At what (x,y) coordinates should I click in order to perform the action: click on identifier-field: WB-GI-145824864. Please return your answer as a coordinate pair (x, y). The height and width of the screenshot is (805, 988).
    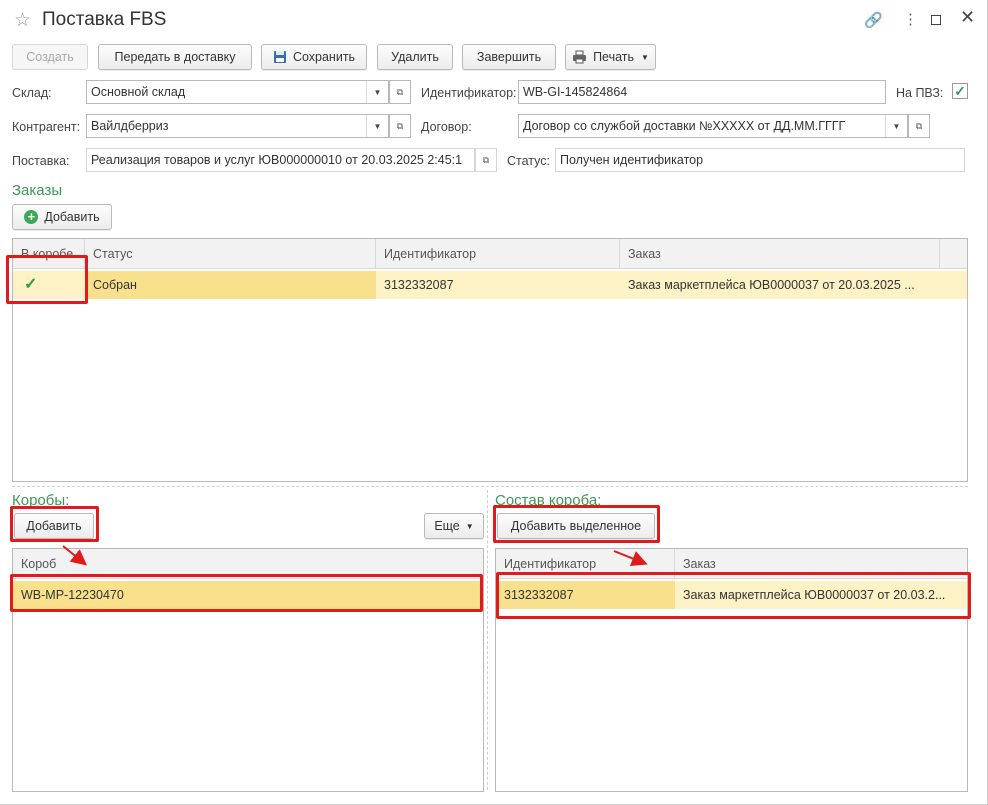
    Looking at the image, I should click on (702, 92).